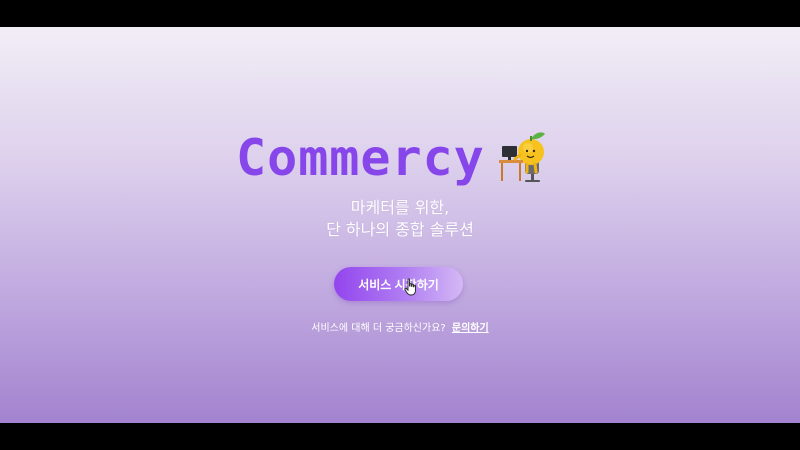 The width and height of the screenshot is (800, 450). I want to click on brand-title: Commercy, so click(360, 158).